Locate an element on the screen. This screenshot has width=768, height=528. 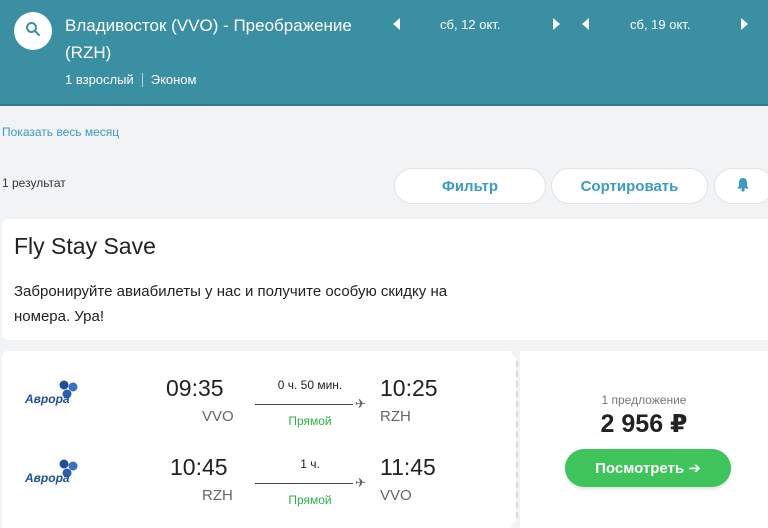
return-next-arrow-icon is located at coordinates (744, 24).